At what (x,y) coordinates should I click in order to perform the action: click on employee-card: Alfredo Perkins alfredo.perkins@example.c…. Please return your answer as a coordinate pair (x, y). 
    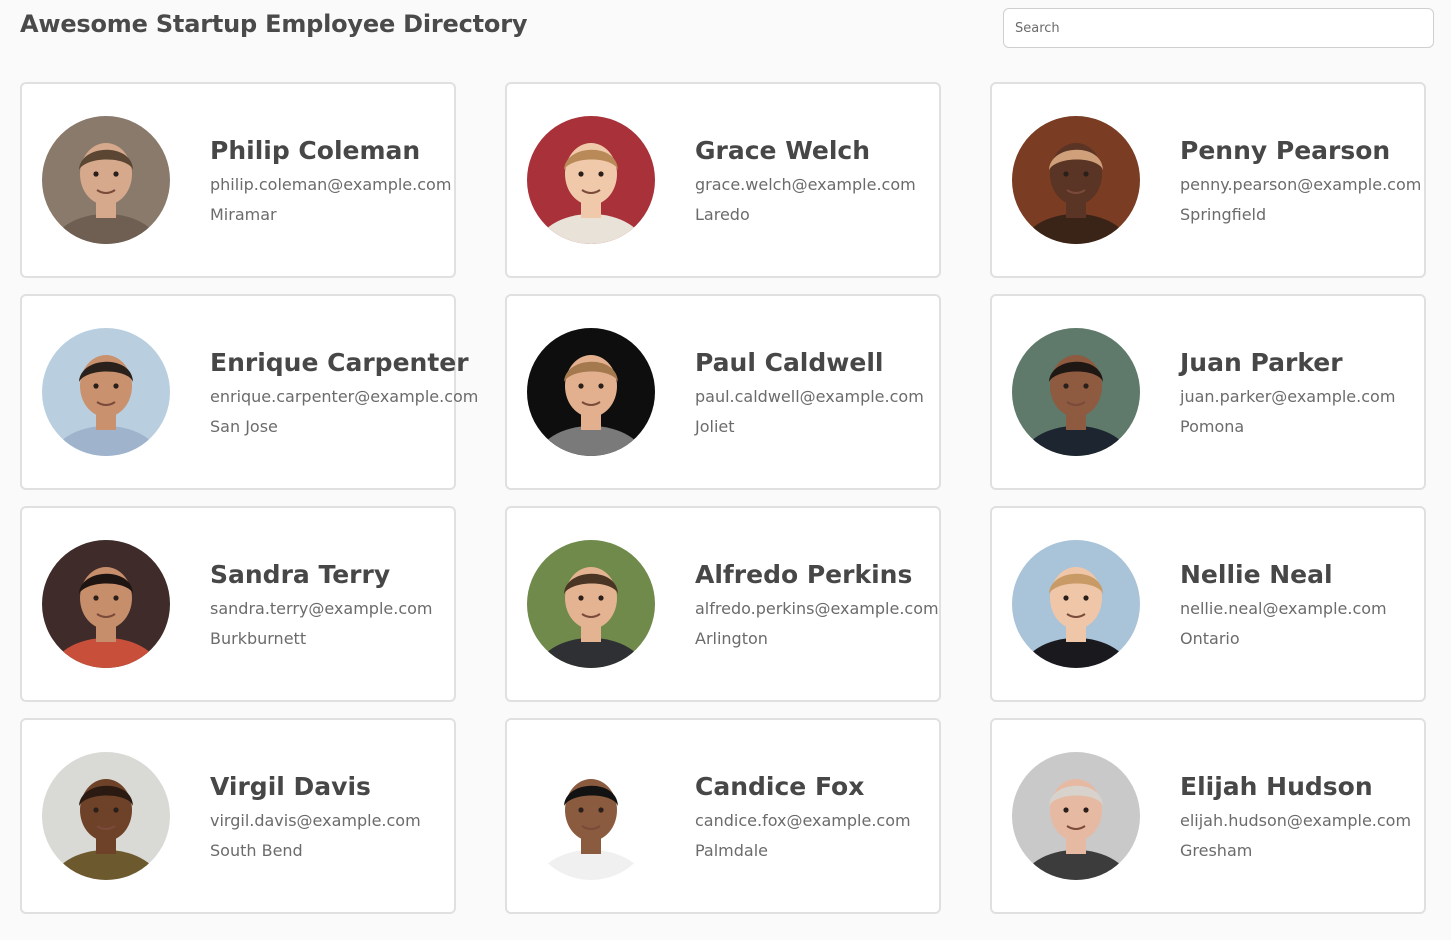
    Looking at the image, I should click on (723, 604).